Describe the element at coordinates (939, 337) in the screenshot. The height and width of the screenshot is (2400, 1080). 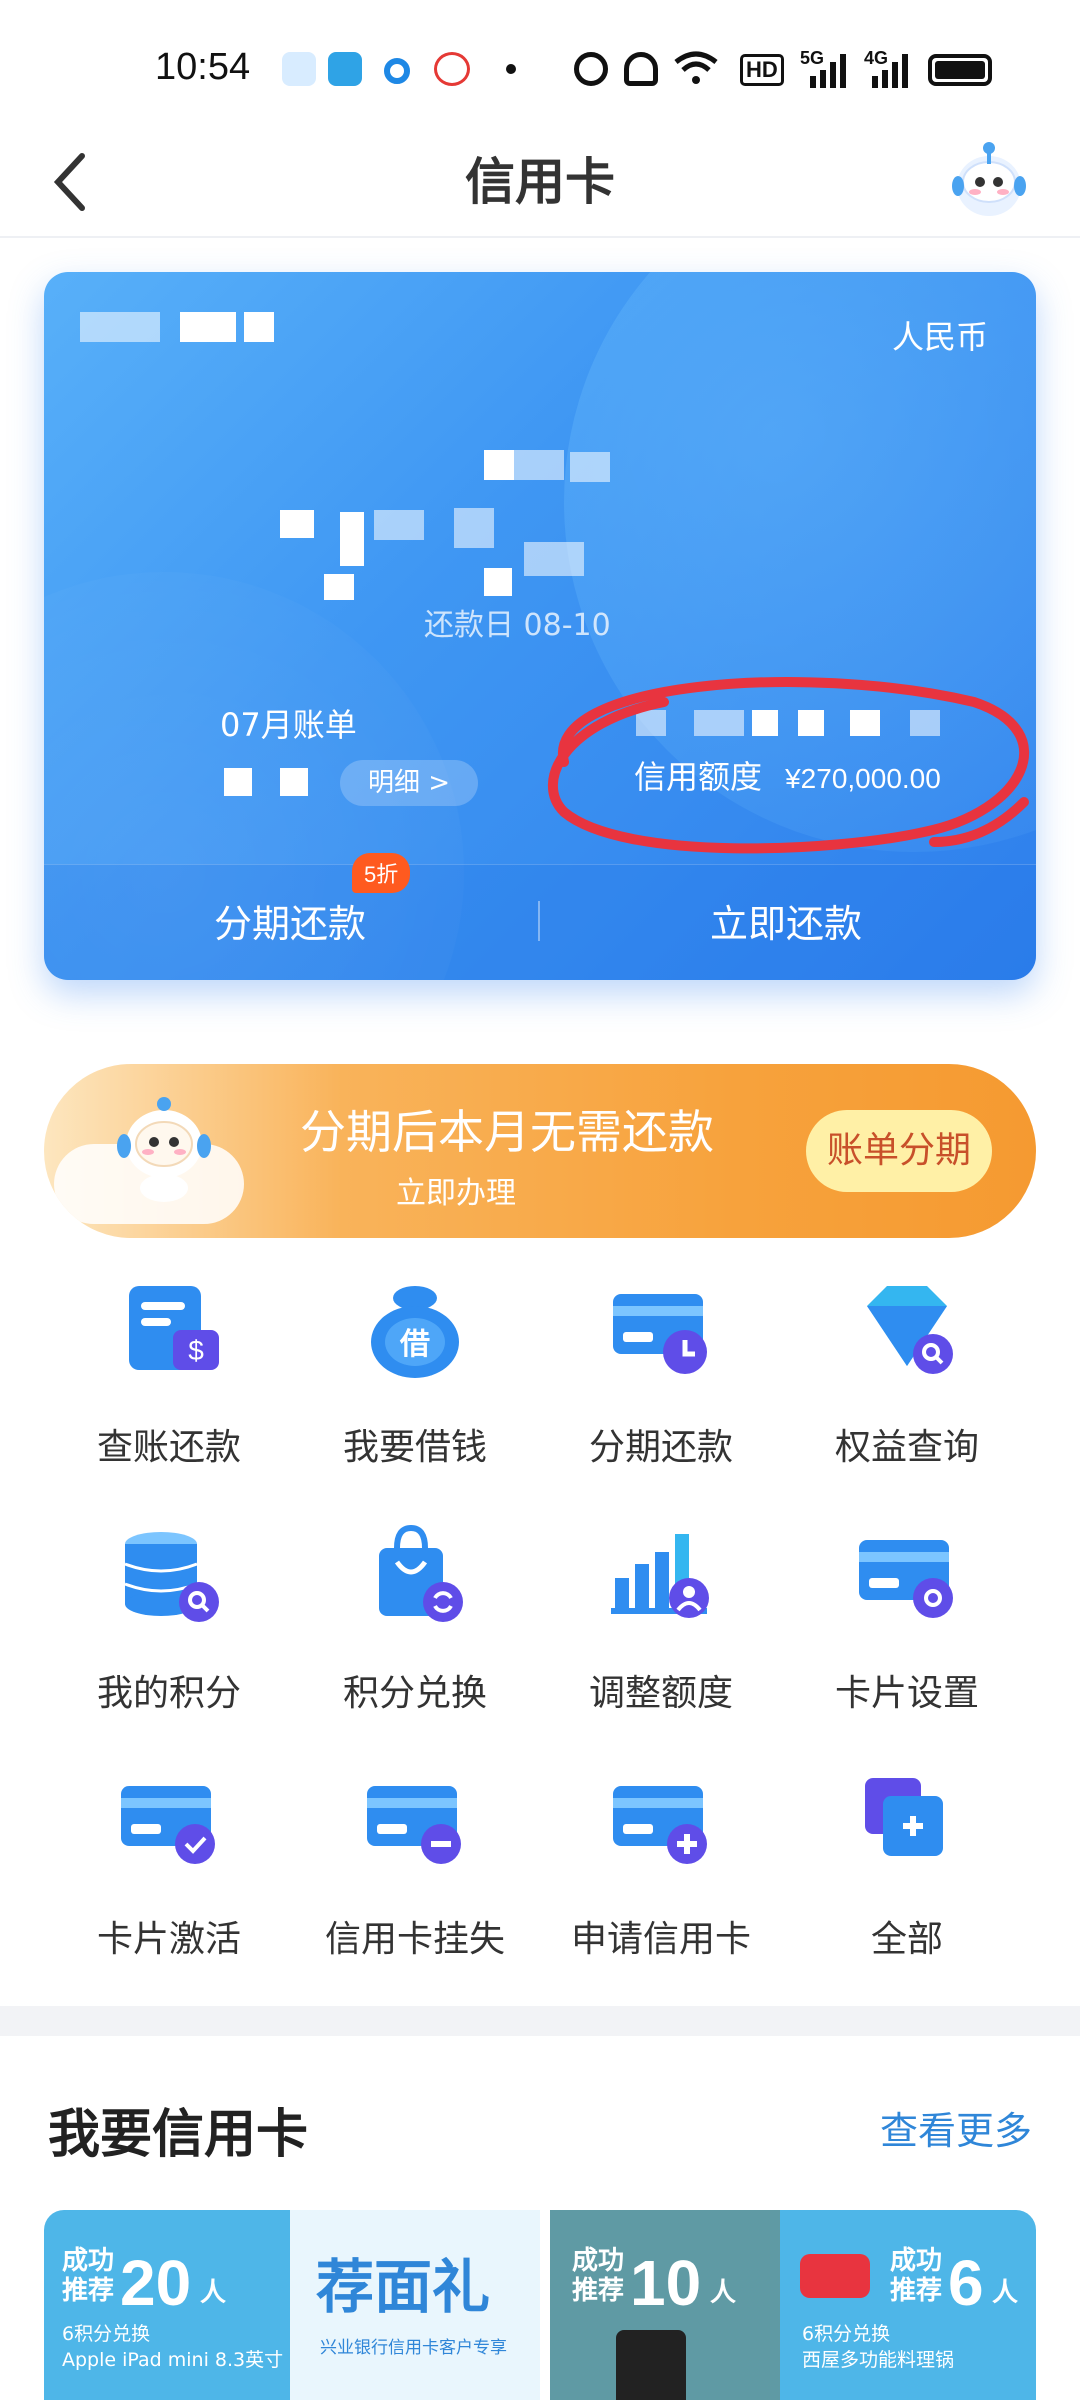
I see `card-currency: 人民币` at that location.